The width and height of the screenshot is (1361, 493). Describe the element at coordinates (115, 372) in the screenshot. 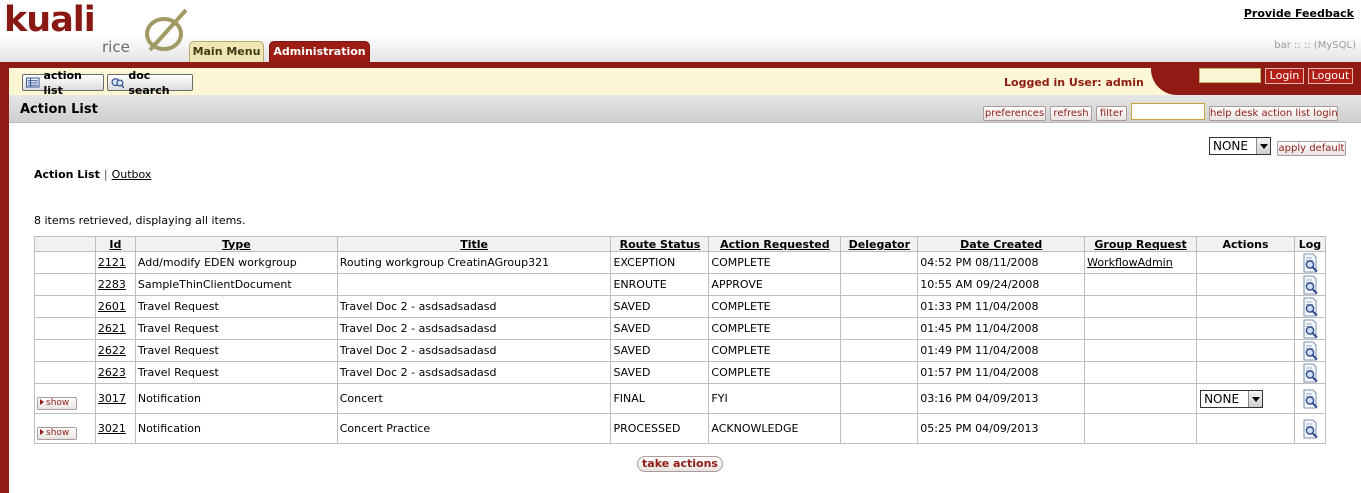

I see `cell-id: 2623` at that location.